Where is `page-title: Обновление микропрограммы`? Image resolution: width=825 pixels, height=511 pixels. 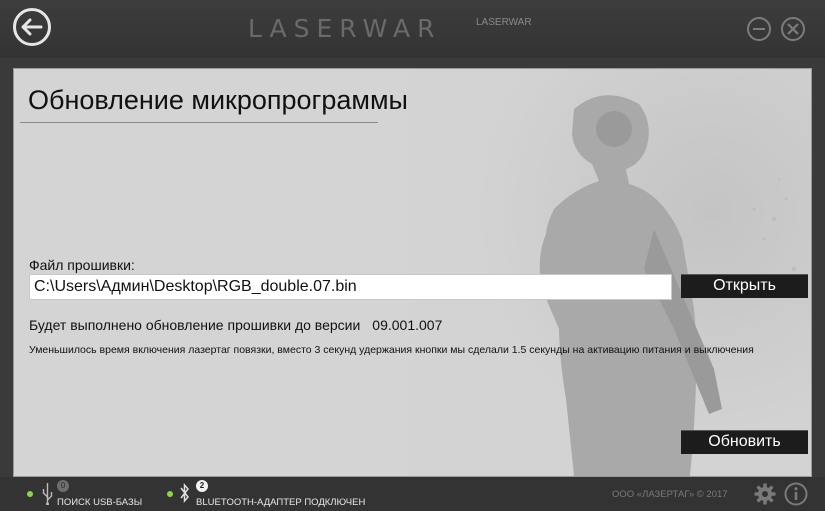 page-title: Обновление микропрограммы is located at coordinates (218, 100).